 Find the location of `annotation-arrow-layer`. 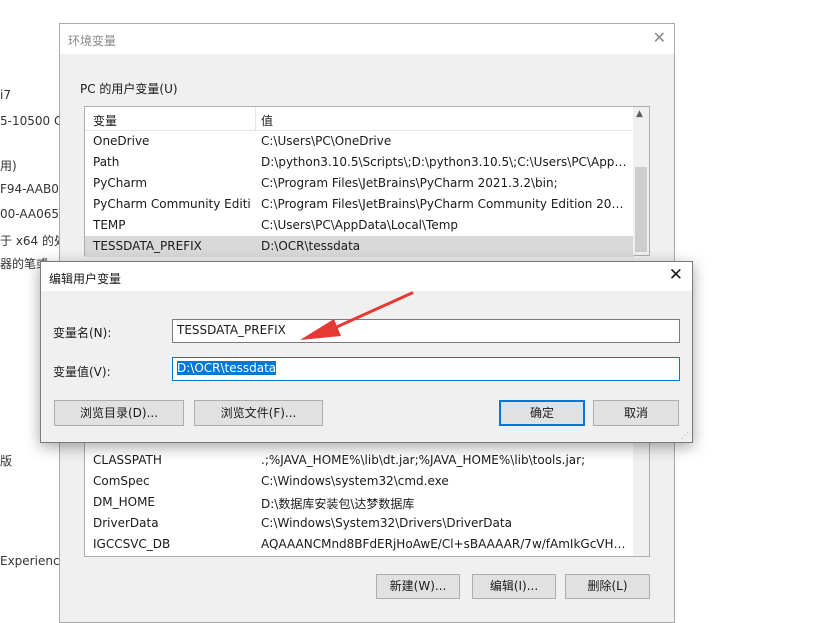

annotation-arrow-layer is located at coordinates (357, 315).